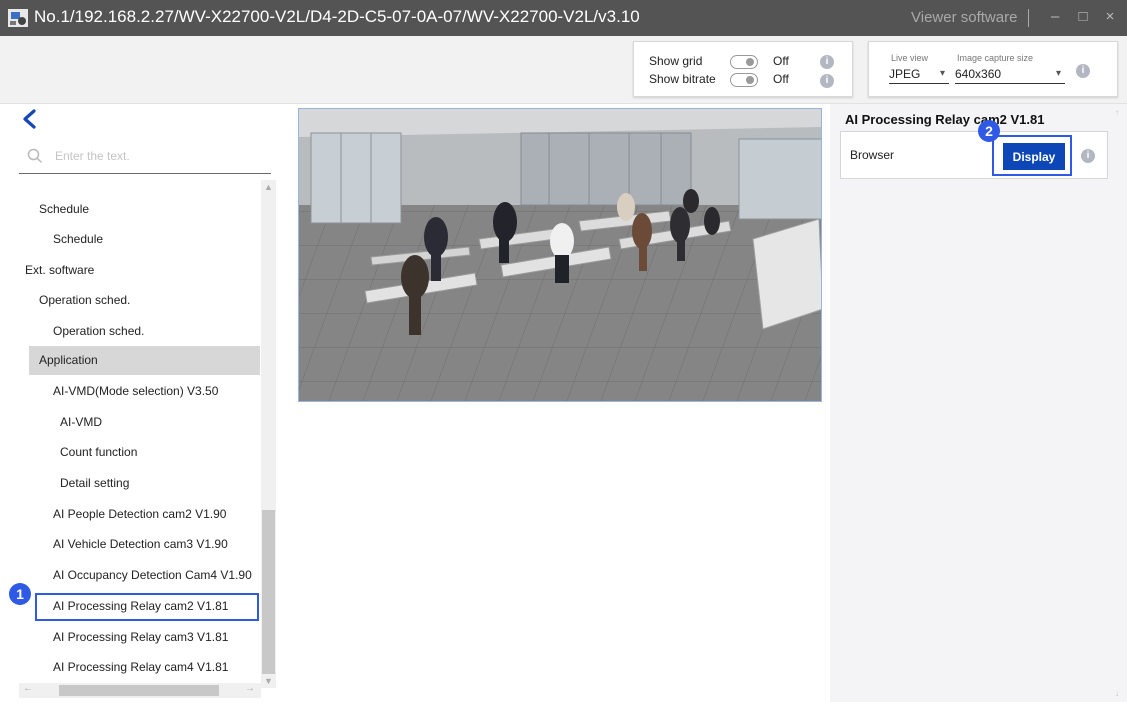 The height and width of the screenshot is (702, 1127). I want to click on tree-item-application: Application, so click(144, 360).